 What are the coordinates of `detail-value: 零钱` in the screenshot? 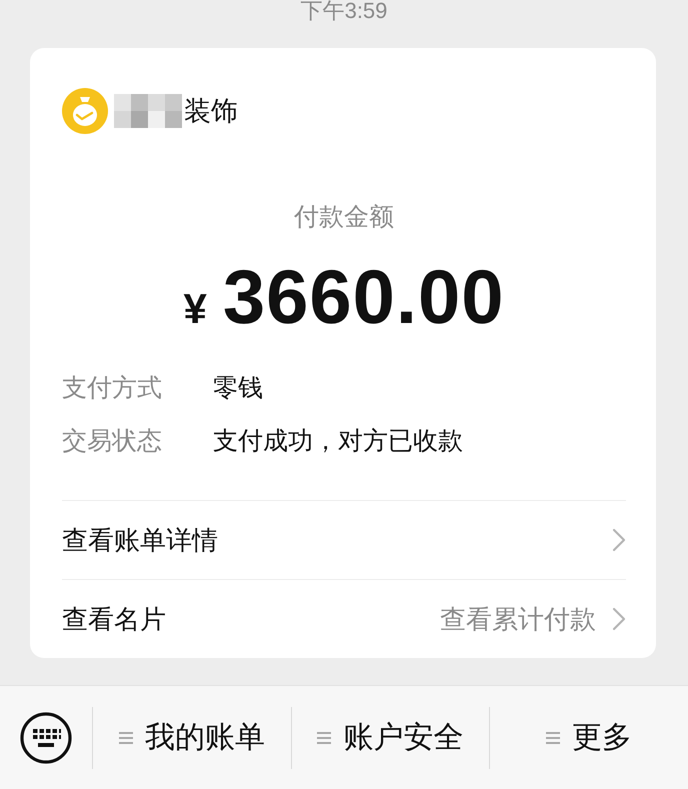 It's located at (238, 388).